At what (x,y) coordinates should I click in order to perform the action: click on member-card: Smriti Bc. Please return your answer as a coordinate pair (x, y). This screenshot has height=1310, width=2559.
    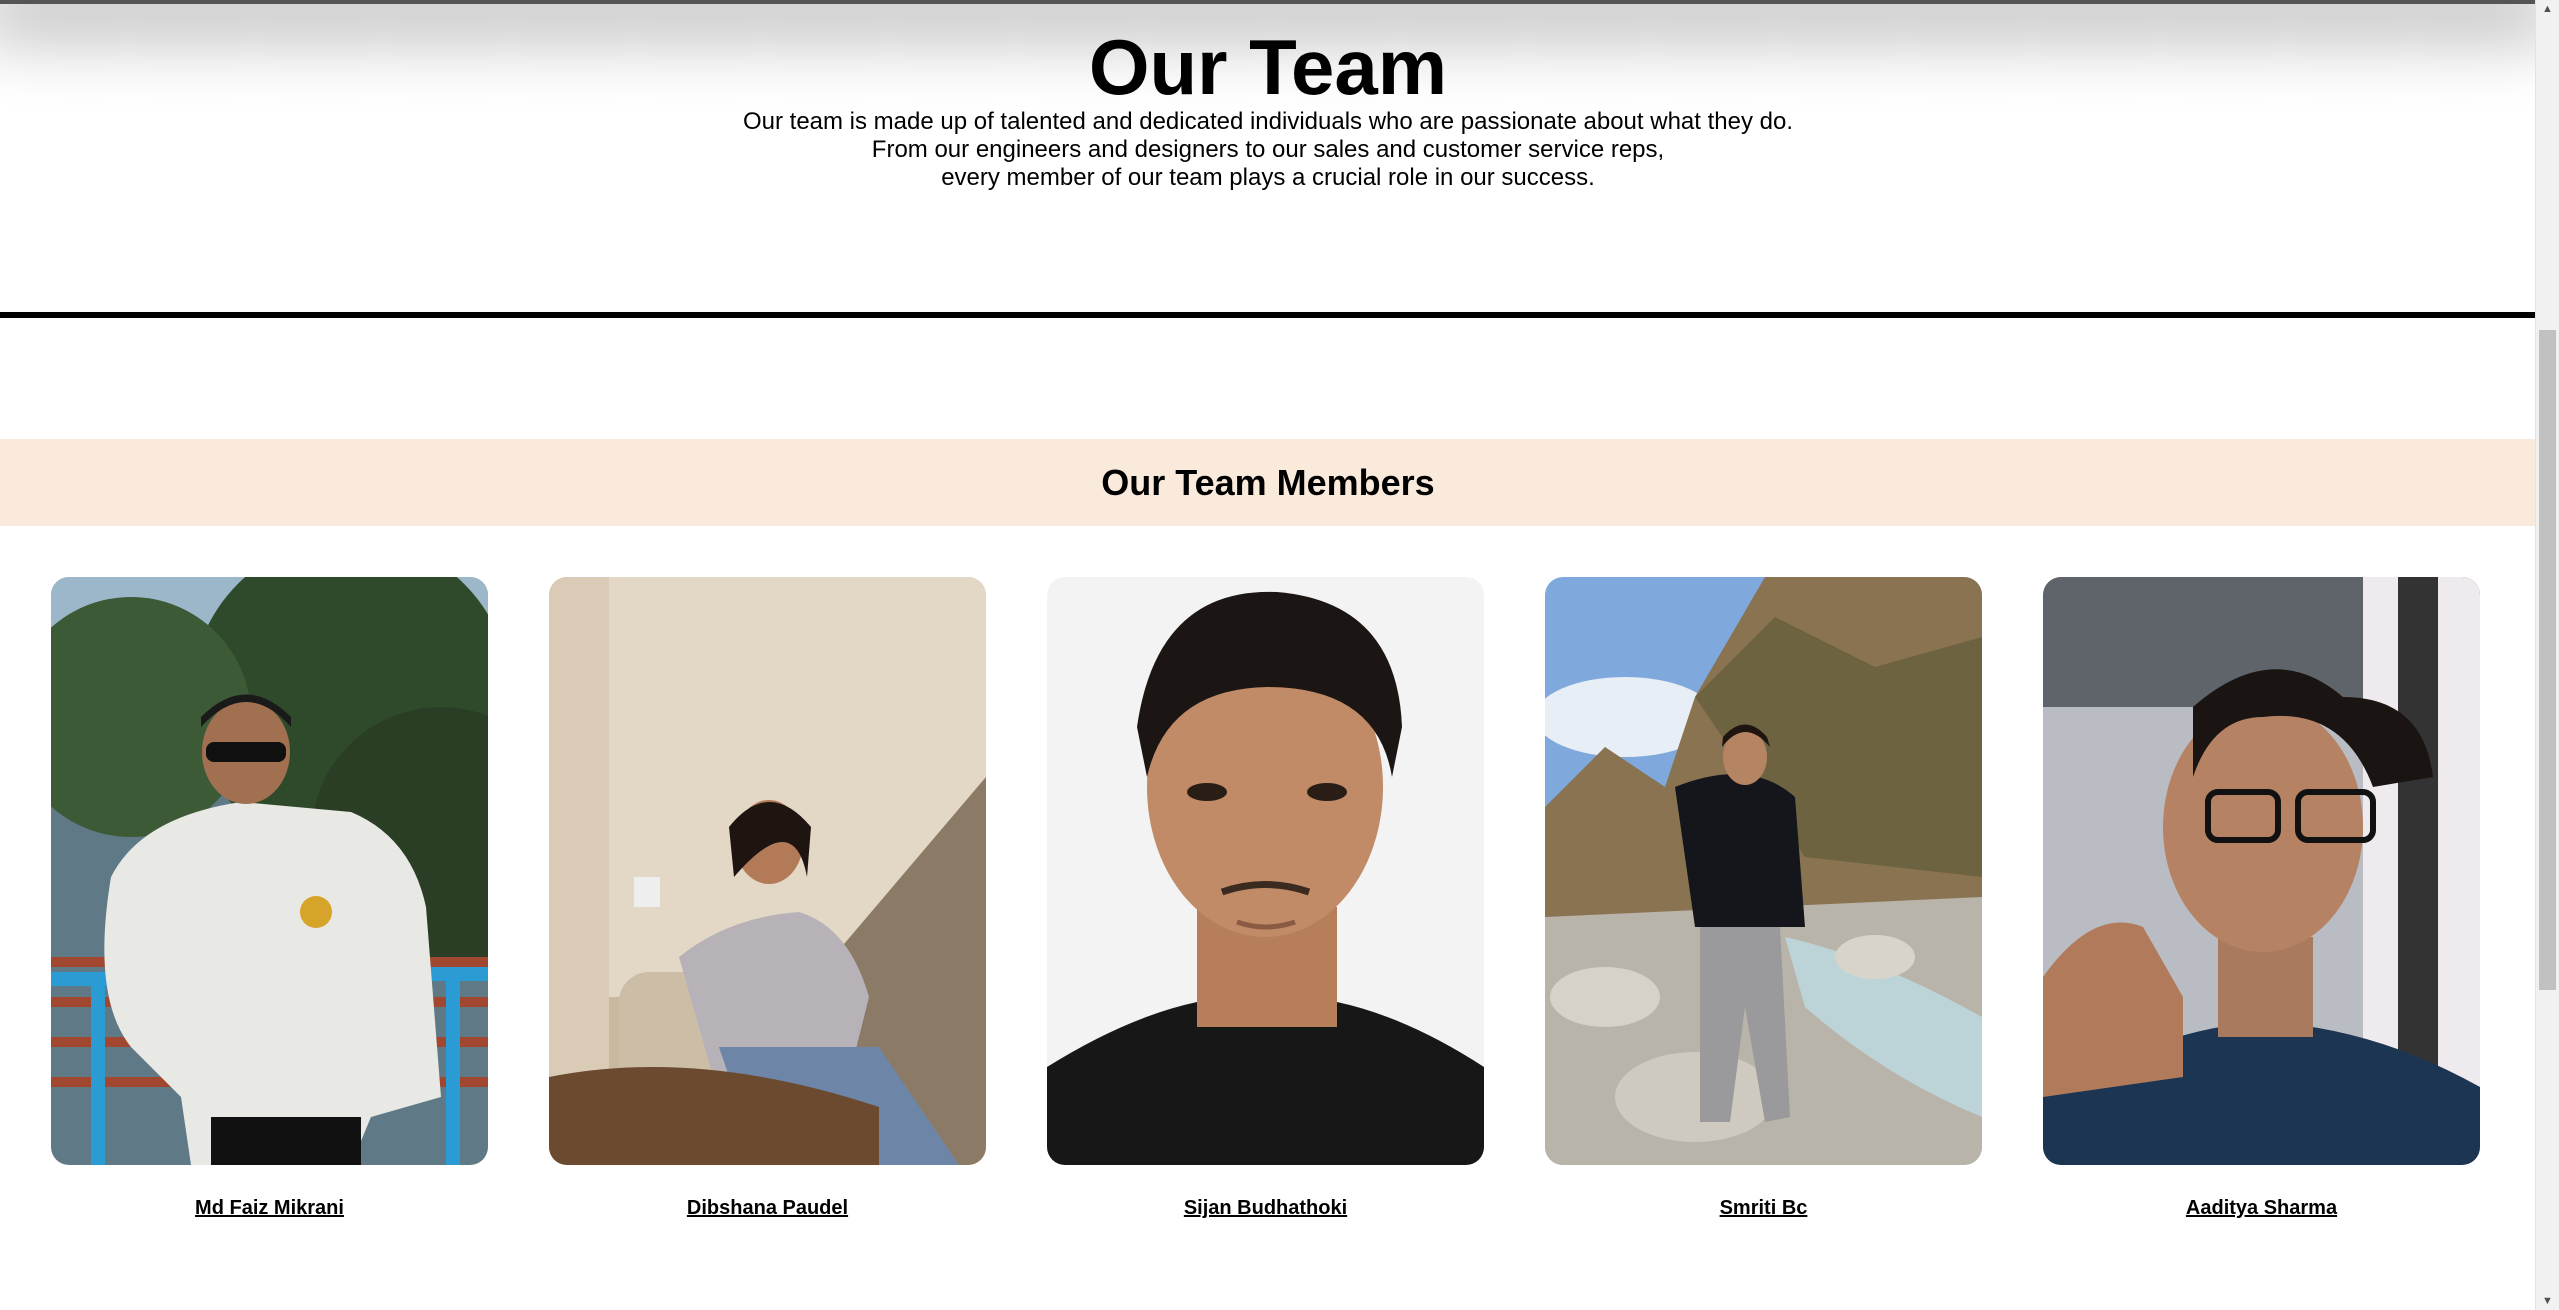
    Looking at the image, I should click on (1763, 898).